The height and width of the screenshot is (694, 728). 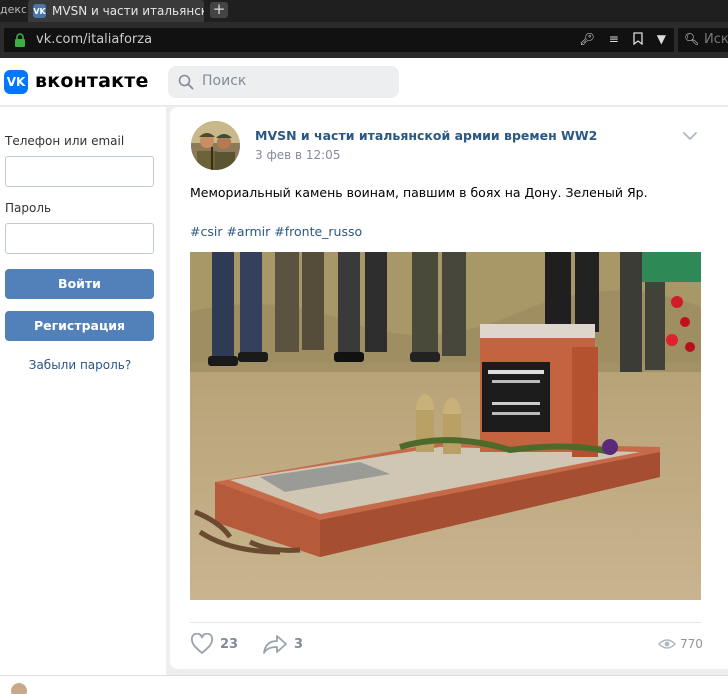 What do you see at coordinates (20, 40) in the screenshot?
I see `lock-icon` at bounding box center [20, 40].